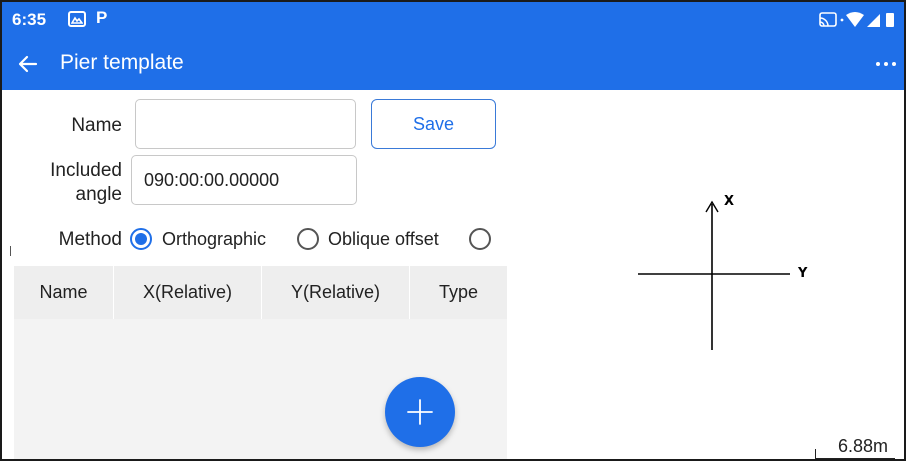 The width and height of the screenshot is (906, 461). What do you see at coordinates (873, 20) in the screenshot?
I see `signal-icon` at bounding box center [873, 20].